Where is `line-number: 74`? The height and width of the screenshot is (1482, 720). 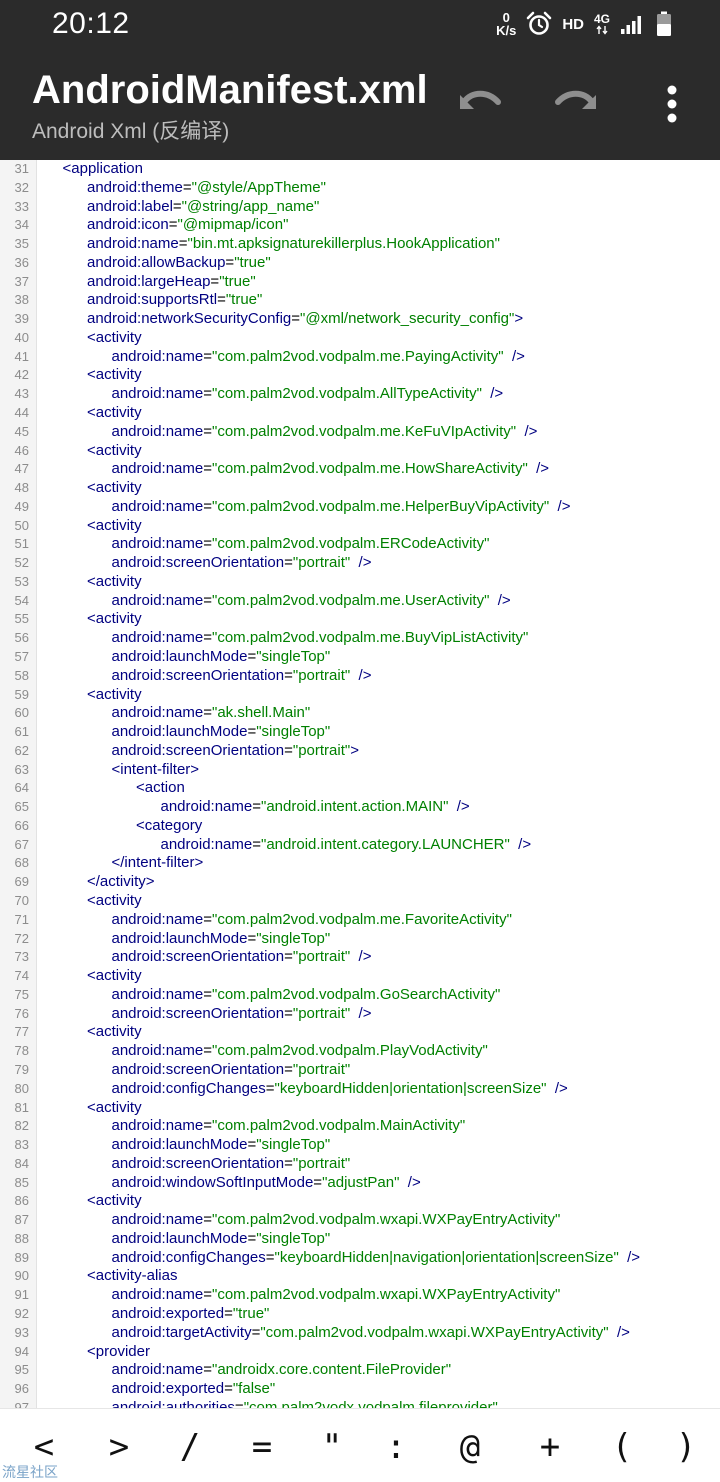
line-number: 74 is located at coordinates (21, 976).